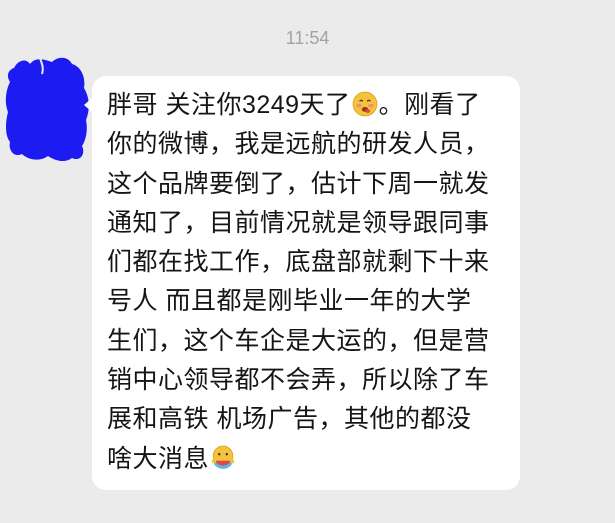  I want to click on message-line: 这个品牌要倒了，估计下周一就发, so click(298, 183).